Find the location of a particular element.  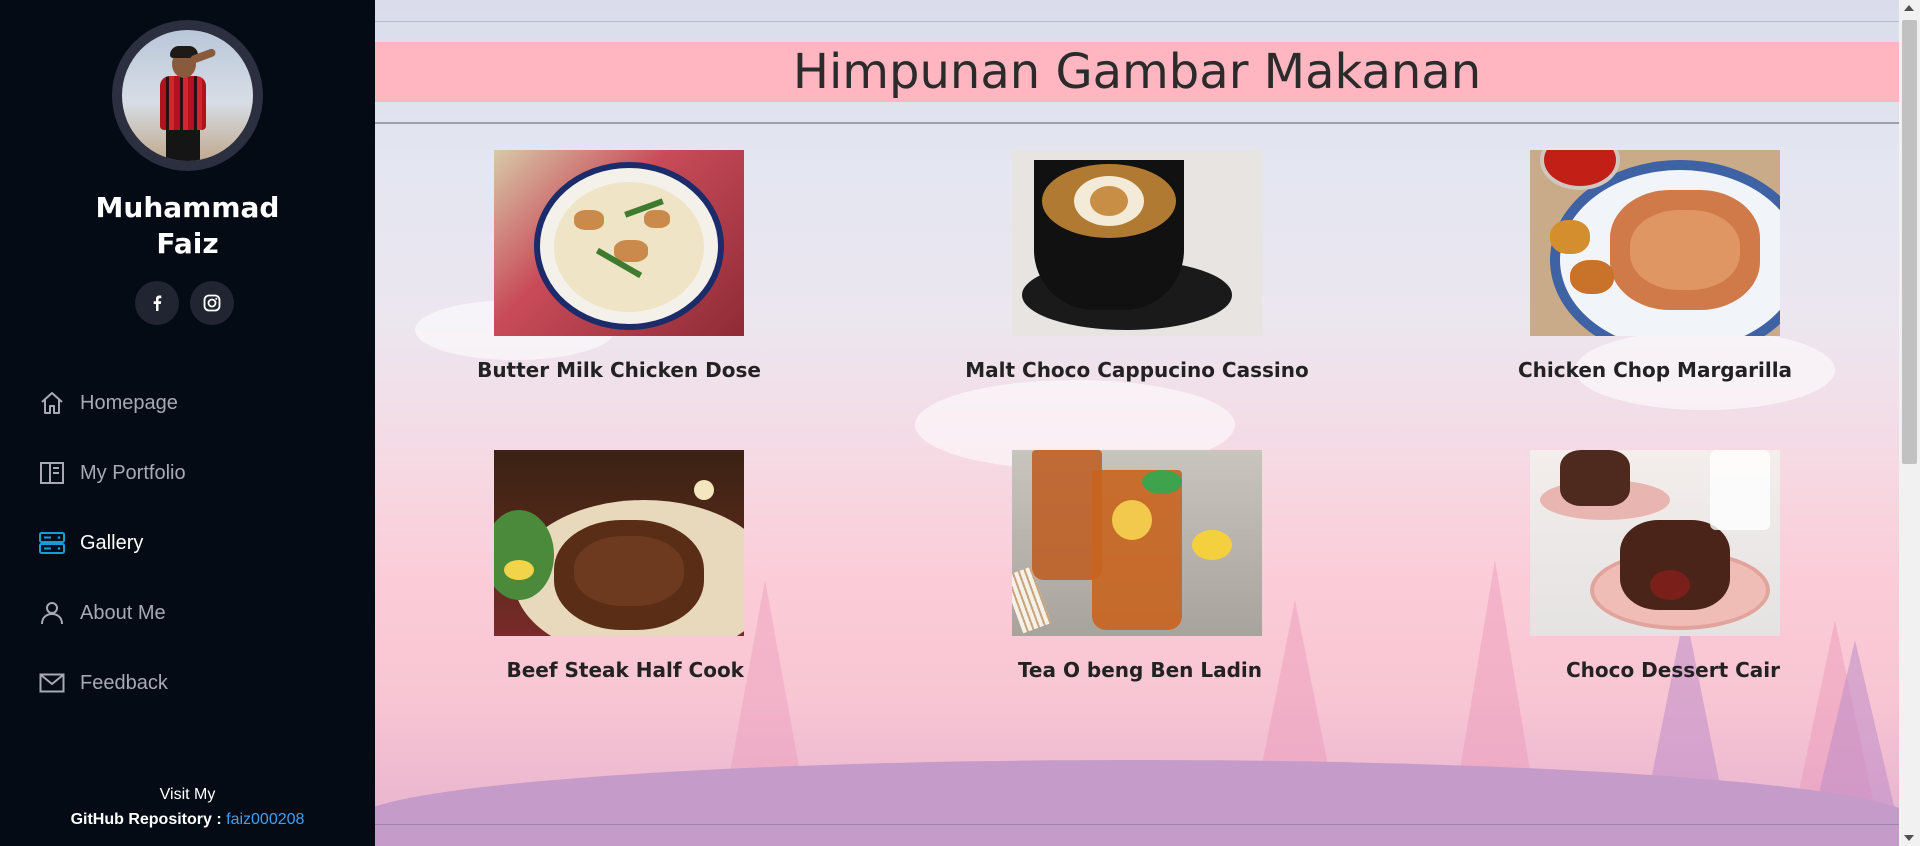

scrollbar-thumb is located at coordinates (1909, 242).